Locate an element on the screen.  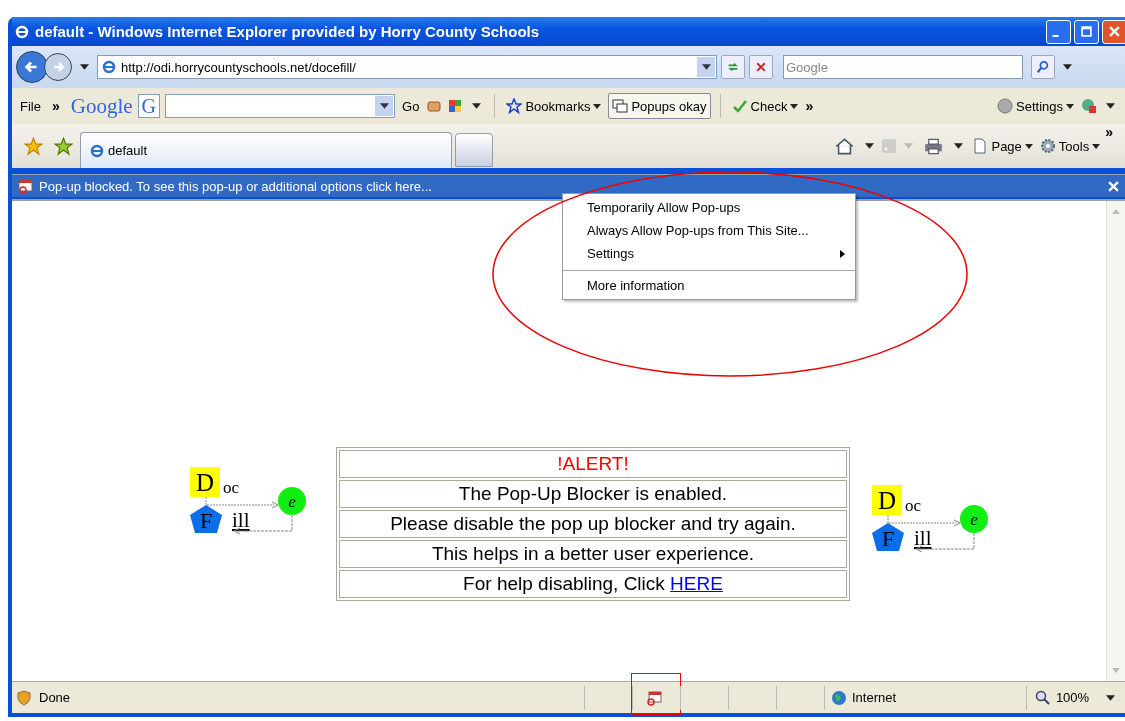
status-text: Done is located at coordinates (55, 697).